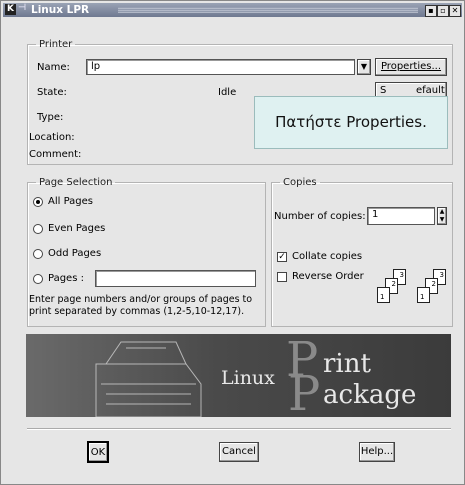 This screenshot has height=485, width=465. Describe the element at coordinates (248, 378) in the screenshot. I see `banner-linux-text: Linux` at that location.